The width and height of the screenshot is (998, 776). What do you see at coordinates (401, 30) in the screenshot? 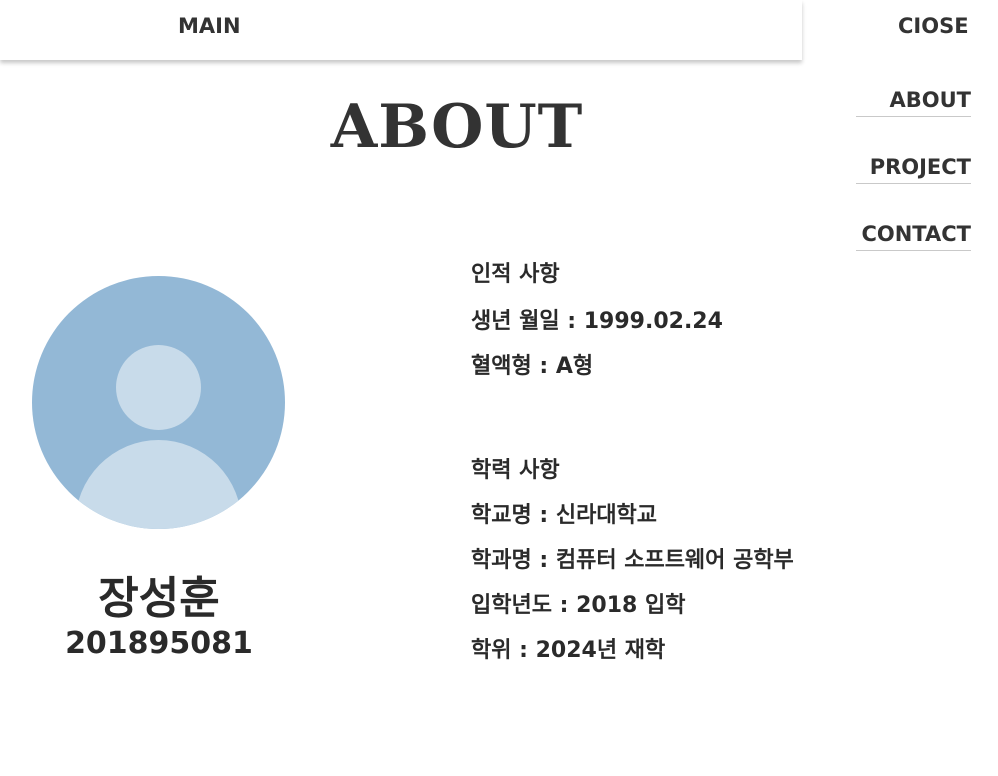
I see `top-bar: MAIN` at bounding box center [401, 30].